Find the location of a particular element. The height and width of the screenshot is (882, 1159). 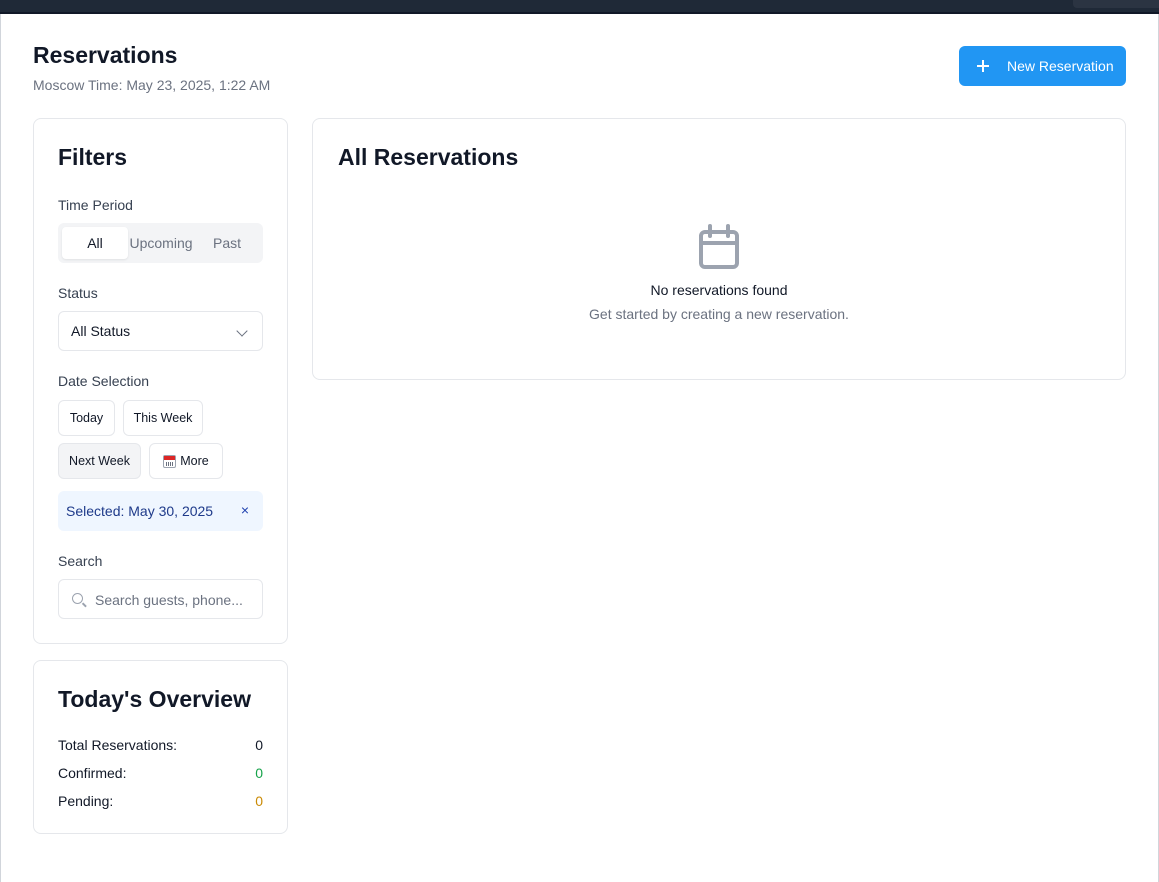

more-label: More is located at coordinates (194, 461).